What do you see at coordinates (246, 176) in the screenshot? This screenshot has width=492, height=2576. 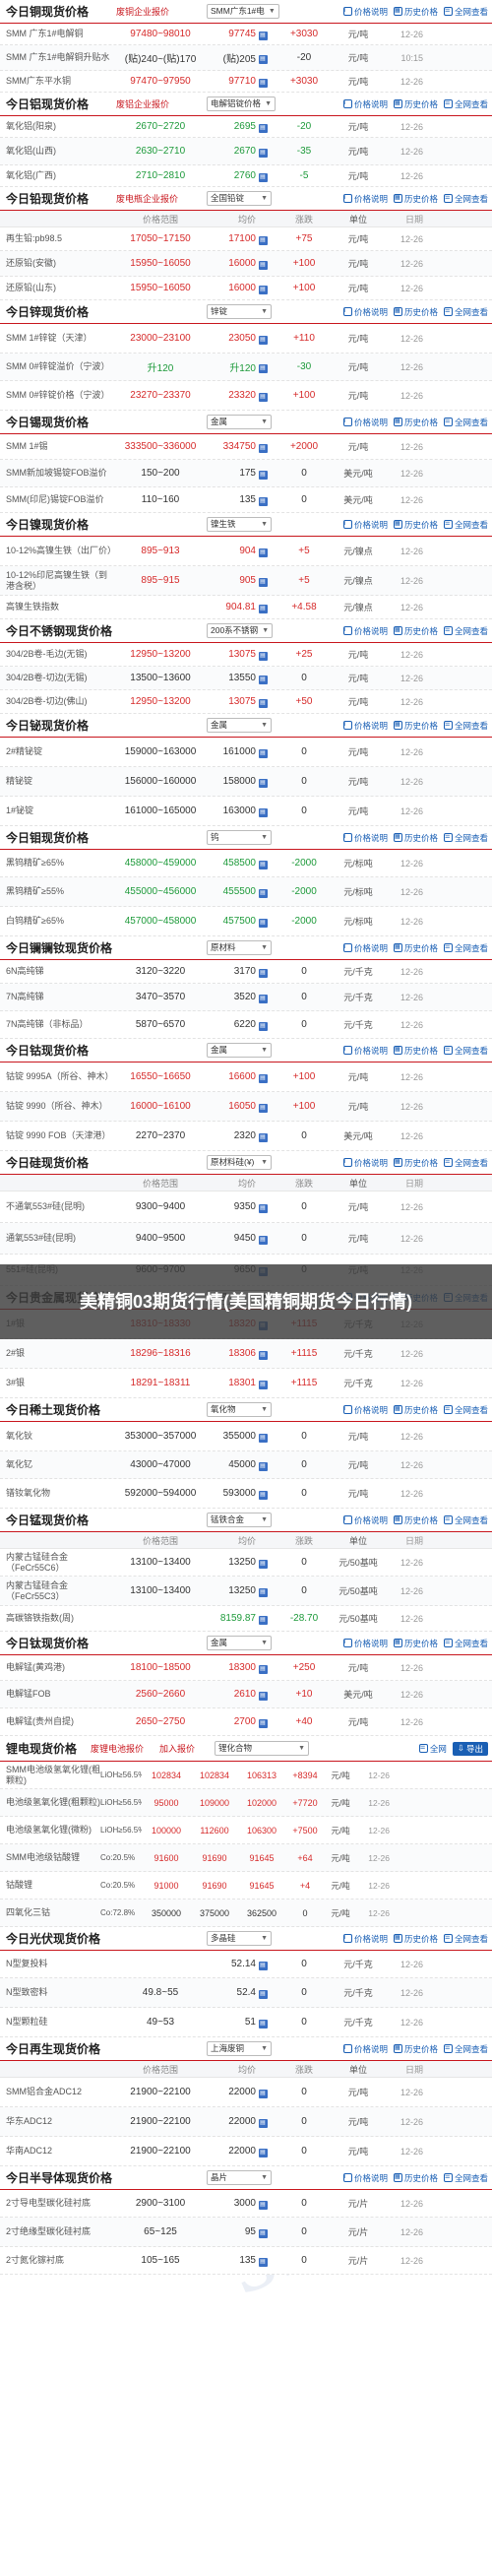 I see `table-row: 氧化铝(广西) 2710~2810 2760 ▤ -5 元/吨 12-26` at bounding box center [246, 176].